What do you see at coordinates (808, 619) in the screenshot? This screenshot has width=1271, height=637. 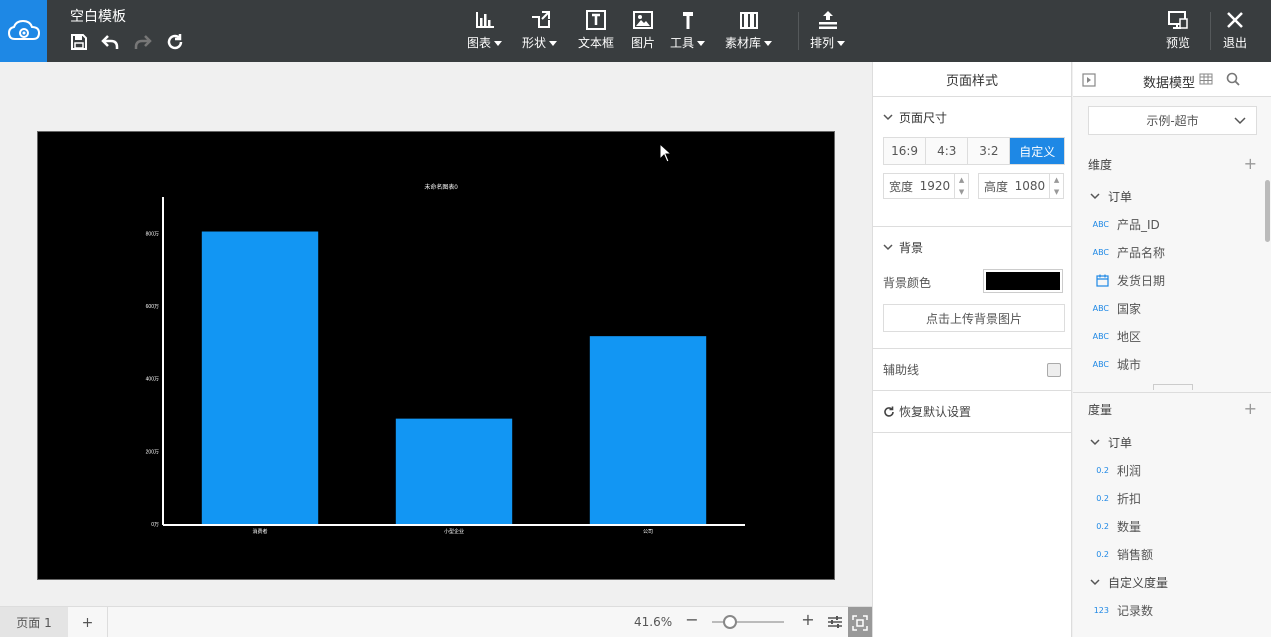 I see `zoom-in-button: +` at bounding box center [808, 619].